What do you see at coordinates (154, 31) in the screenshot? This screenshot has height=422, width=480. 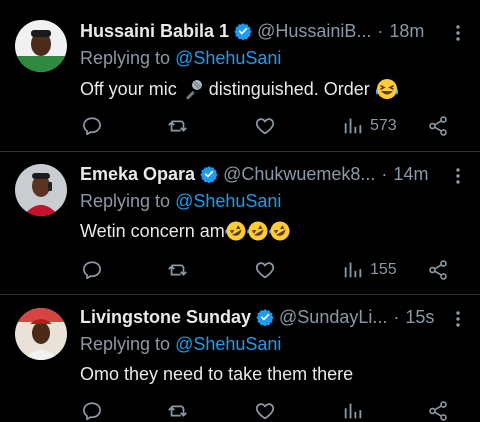 I see `display-name: Hussaini Babila 1` at bounding box center [154, 31].